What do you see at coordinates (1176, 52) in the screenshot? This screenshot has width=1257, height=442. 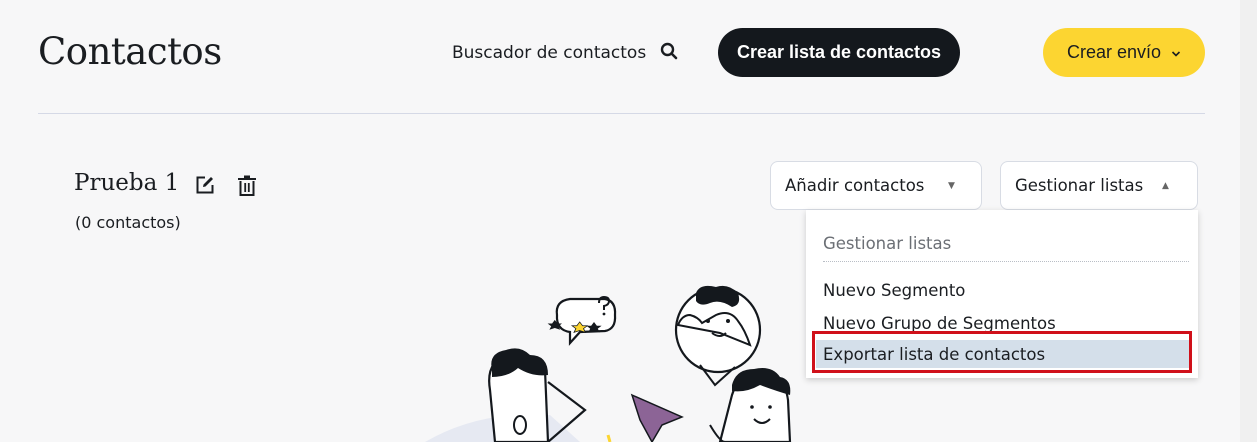 I see `chevron-down-icon` at bounding box center [1176, 52].